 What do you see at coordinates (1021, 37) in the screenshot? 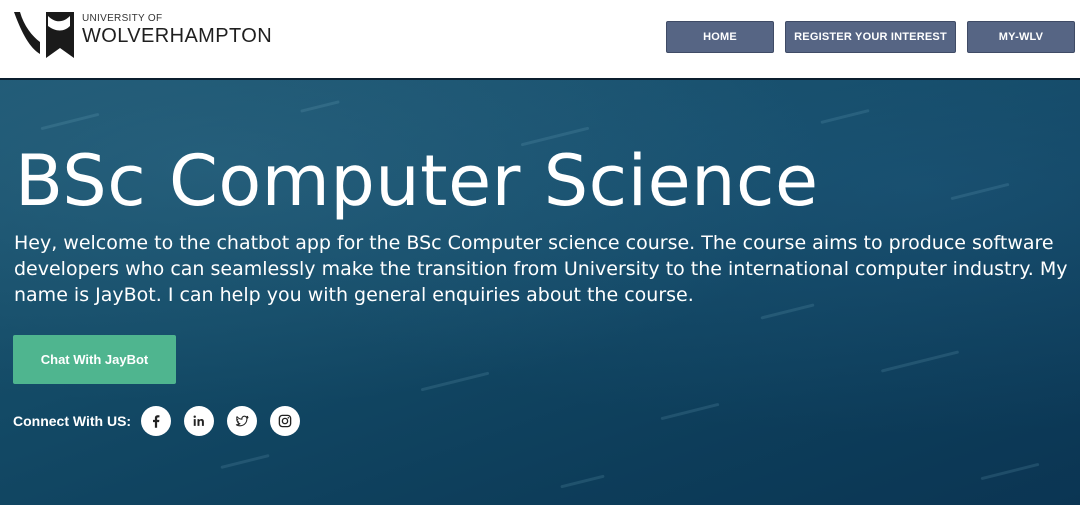
I see `my-wlv-button: MY-WLV` at bounding box center [1021, 37].